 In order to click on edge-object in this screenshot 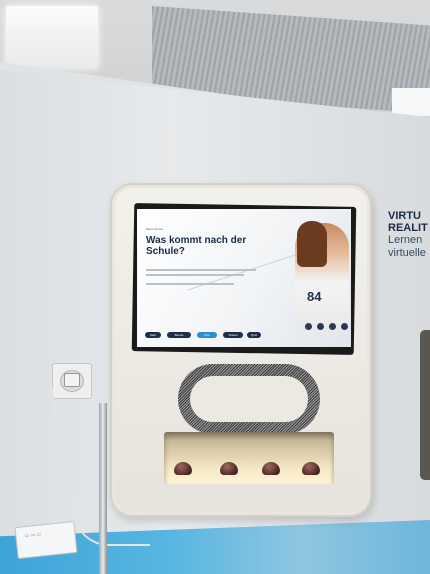, I will do `click(425, 405)`.